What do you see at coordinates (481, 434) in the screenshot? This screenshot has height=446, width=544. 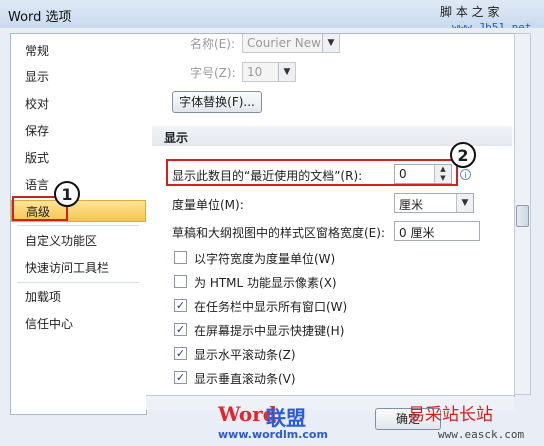 I see `watermark-right-url: www.easck.com` at bounding box center [481, 434].